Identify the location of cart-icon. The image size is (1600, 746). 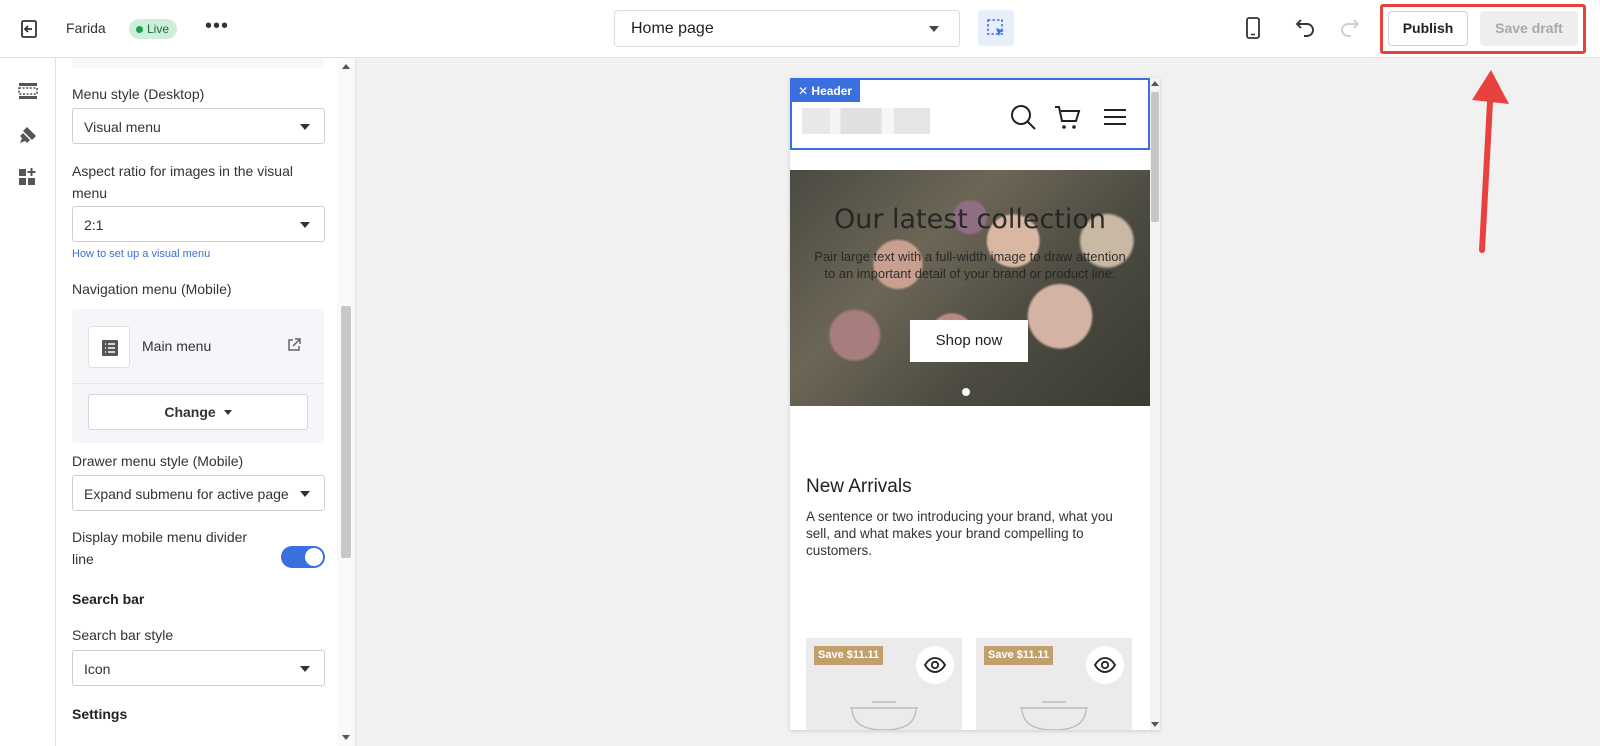
(1067, 117).